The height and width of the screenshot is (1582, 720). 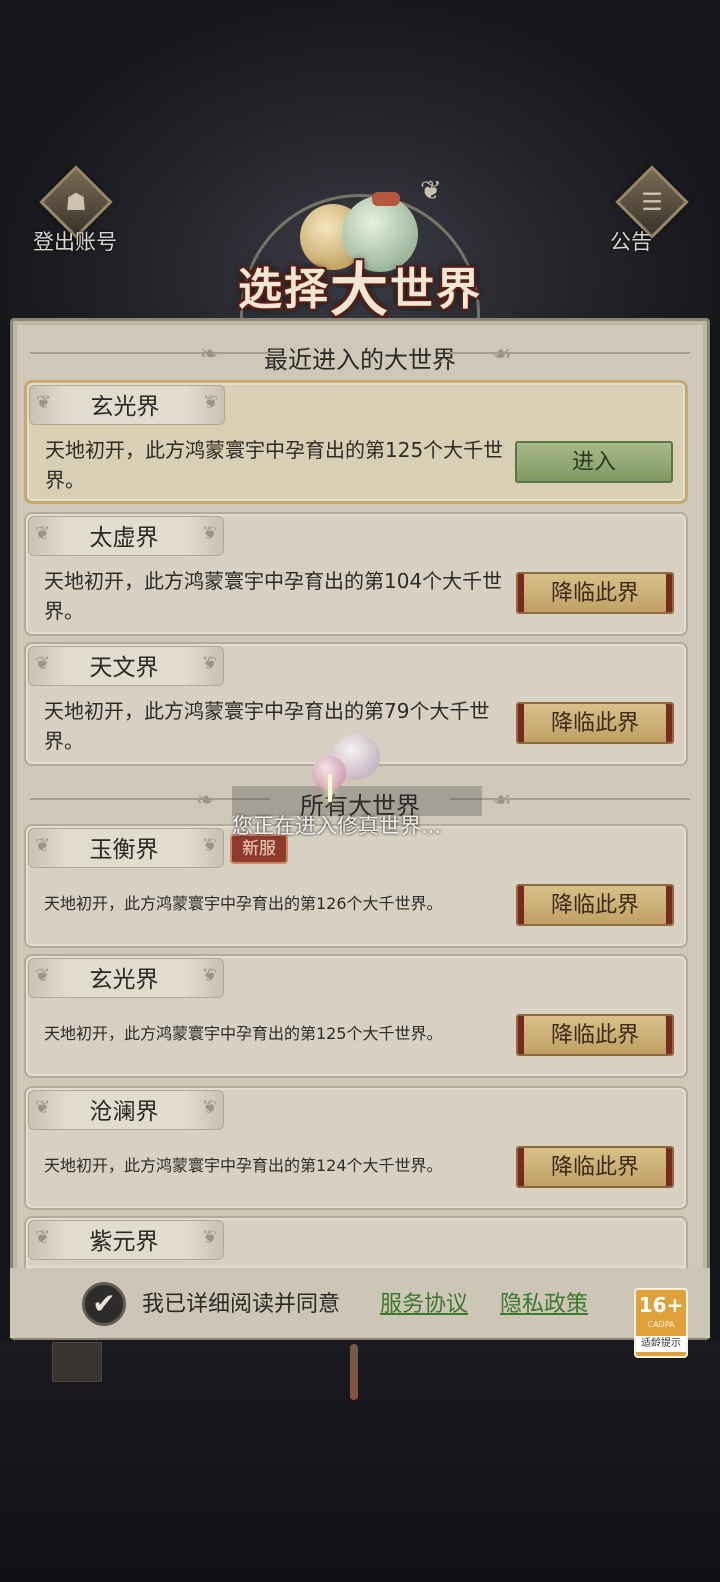 I want to click on notice-button: ☰ 公告, so click(x=653, y=213).